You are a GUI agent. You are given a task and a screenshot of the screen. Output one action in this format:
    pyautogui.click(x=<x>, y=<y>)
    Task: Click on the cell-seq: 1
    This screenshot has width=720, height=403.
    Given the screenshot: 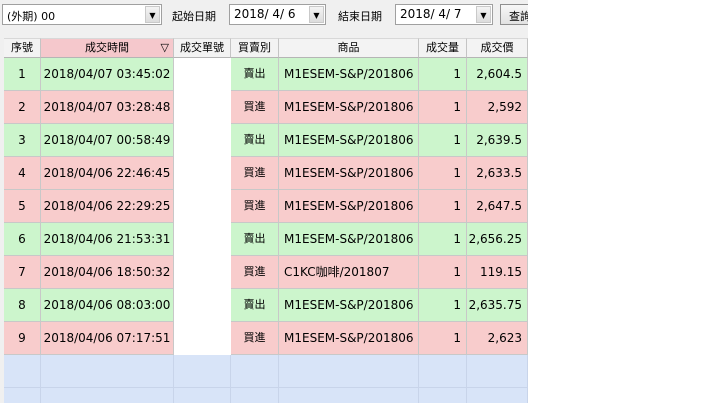 What is the action you would take?
    pyautogui.click(x=22, y=74)
    